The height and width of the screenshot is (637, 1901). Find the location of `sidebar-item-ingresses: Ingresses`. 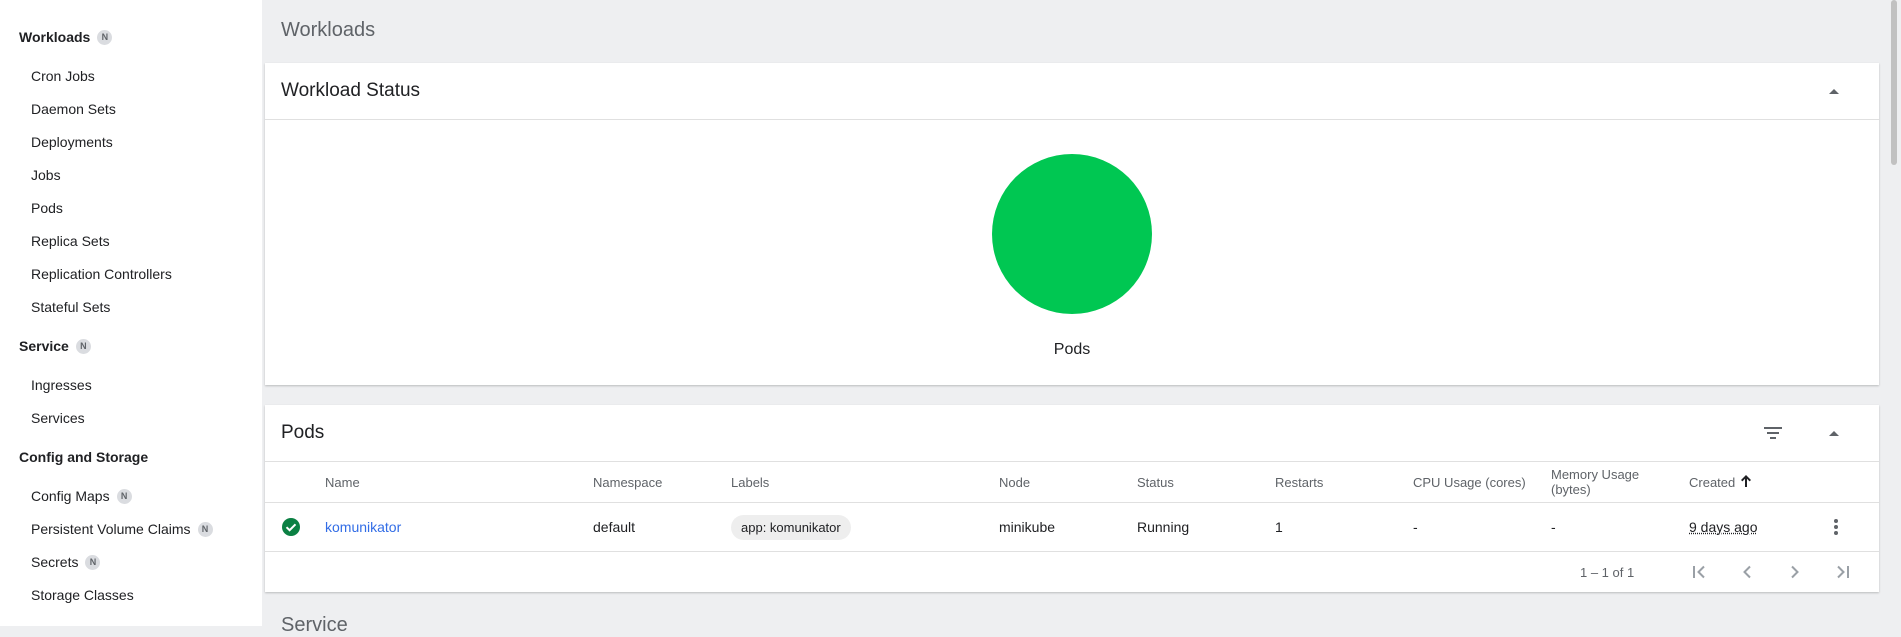

sidebar-item-ingresses: Ingresses is located at coordinates (61, 385).